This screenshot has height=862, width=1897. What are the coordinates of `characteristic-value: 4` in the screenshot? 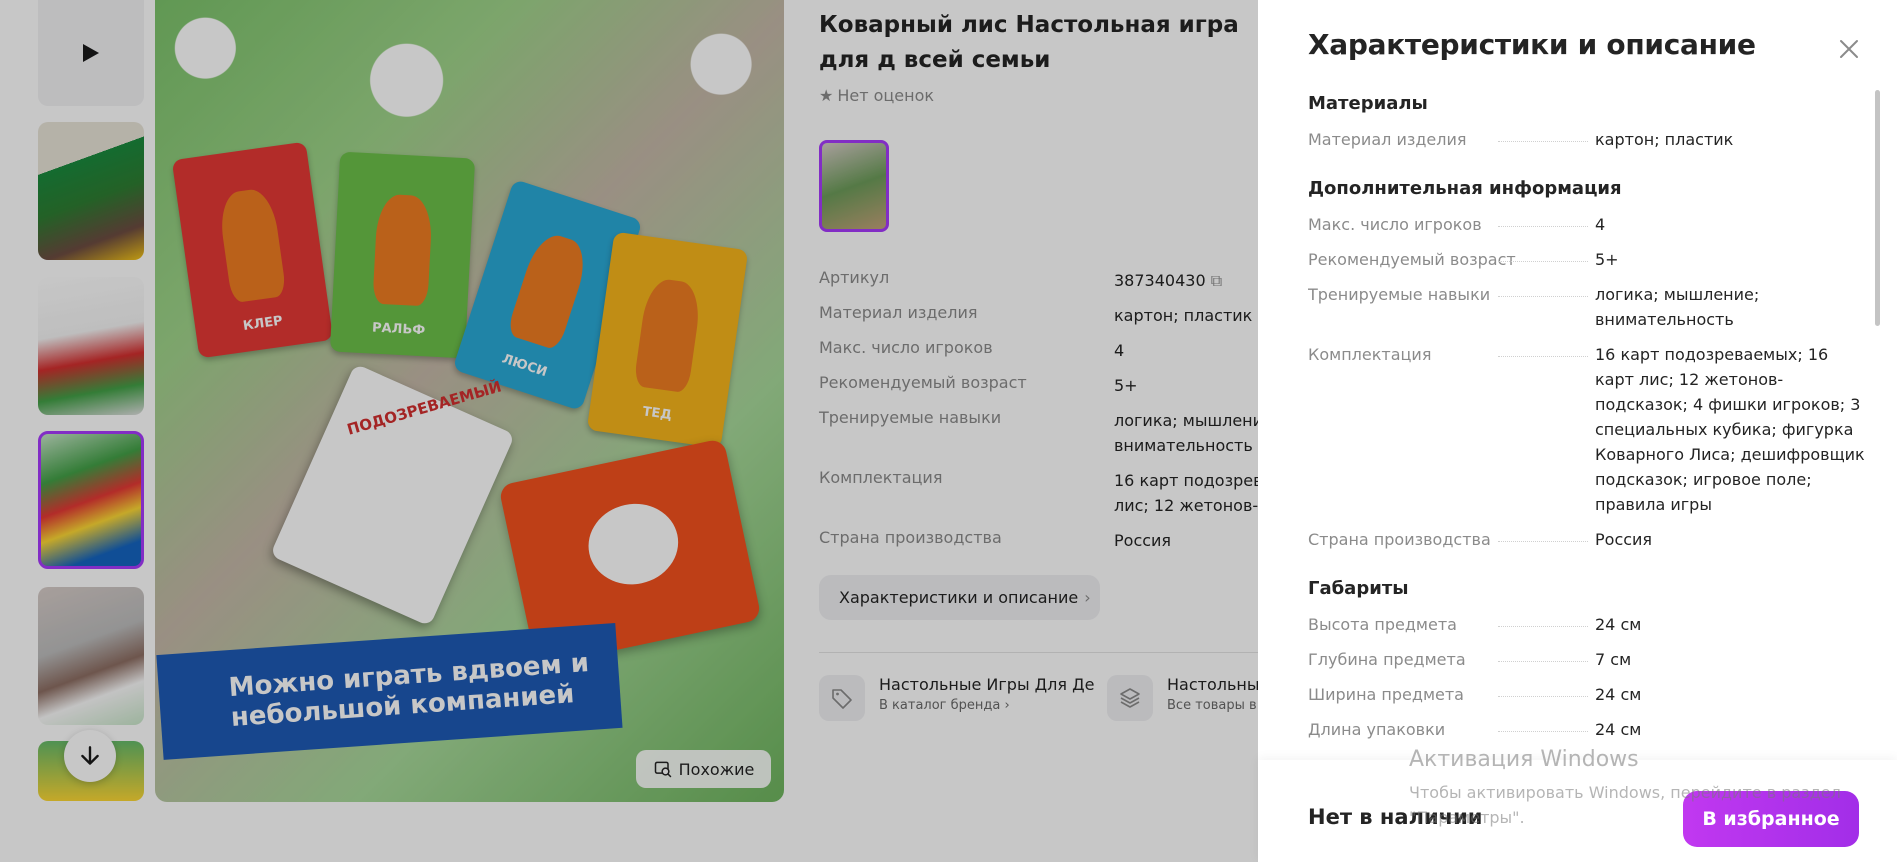 It's located at (1600, 224).